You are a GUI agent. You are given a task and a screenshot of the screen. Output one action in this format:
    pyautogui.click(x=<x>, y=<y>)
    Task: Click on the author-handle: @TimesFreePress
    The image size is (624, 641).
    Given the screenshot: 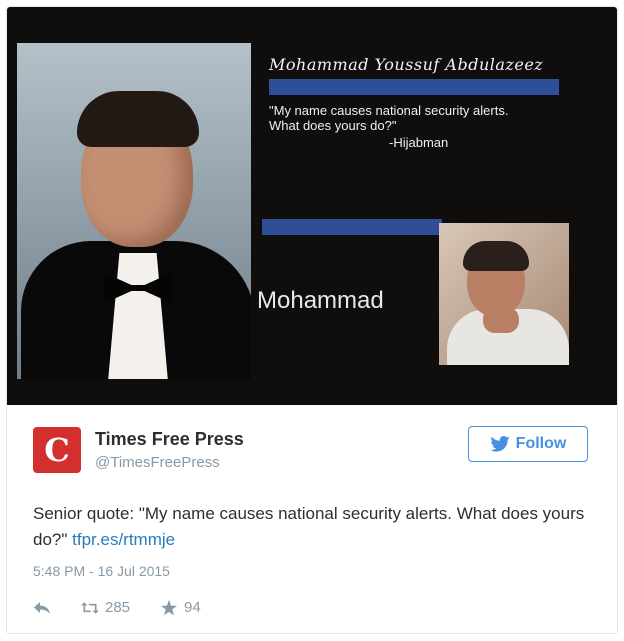 What is the action you would take?
    pyautogui.click(x=157, y=462)
    